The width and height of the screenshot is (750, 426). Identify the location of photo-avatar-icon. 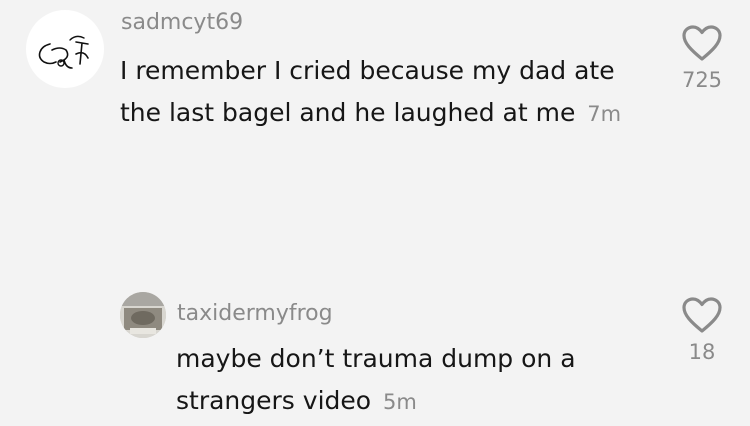
(143, 315).